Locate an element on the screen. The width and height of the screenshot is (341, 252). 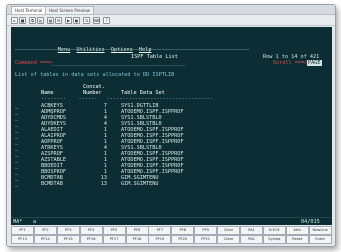
fkey-button: PF15 is located at coordinates (68, 239).